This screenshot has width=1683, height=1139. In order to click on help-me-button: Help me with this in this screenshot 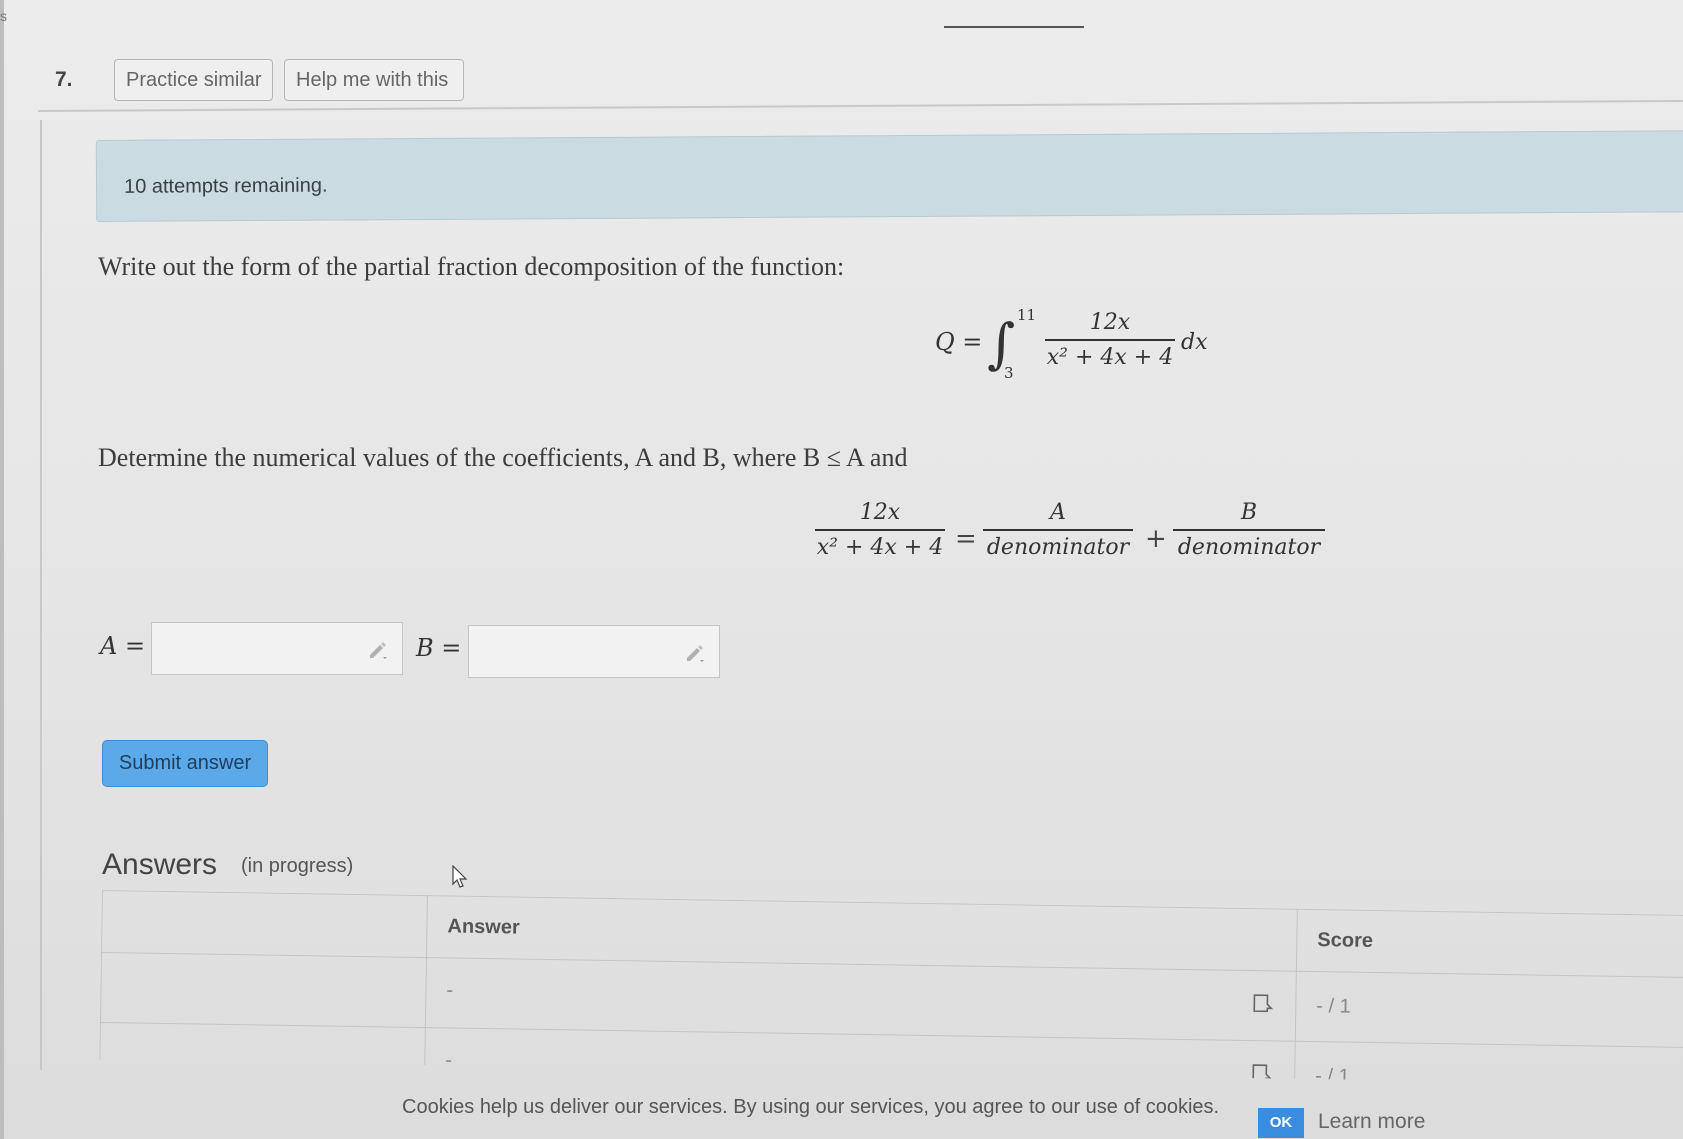, I will do `click(374, 80)`.